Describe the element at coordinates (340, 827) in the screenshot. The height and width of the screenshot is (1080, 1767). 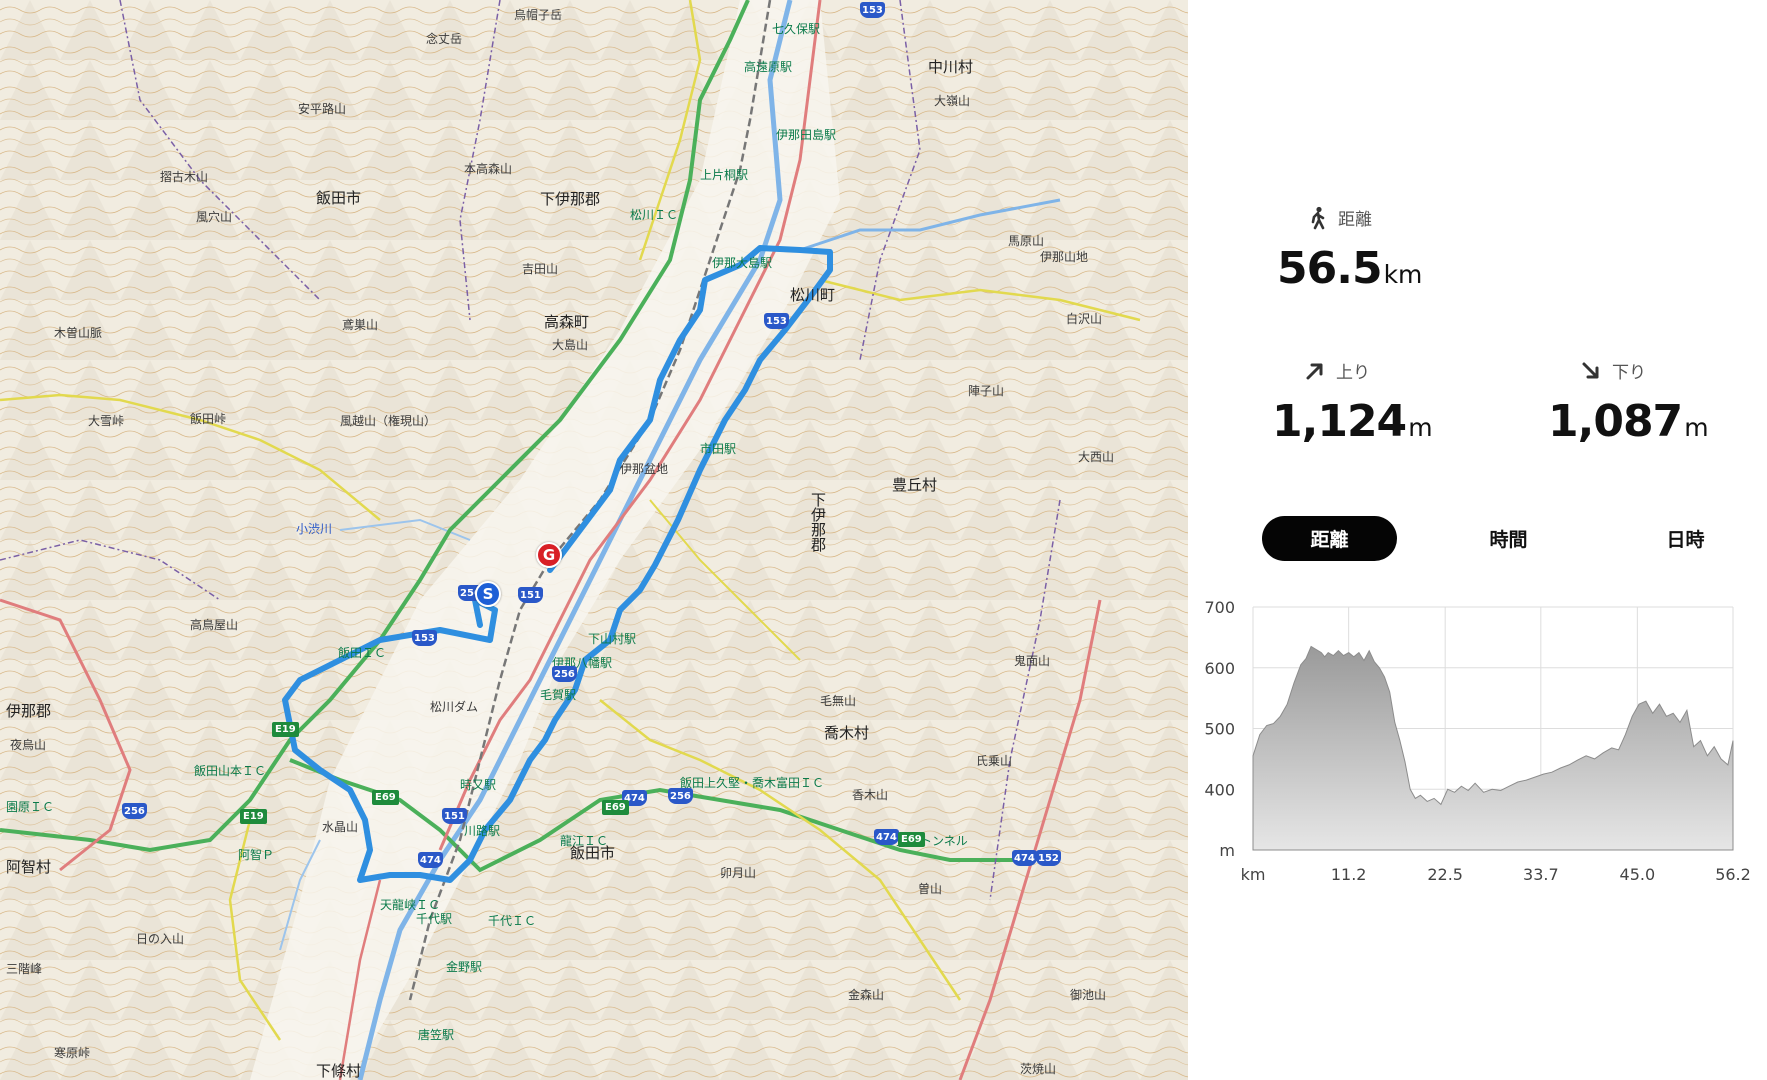
I see `mountain-label: 水晶山` at that location.